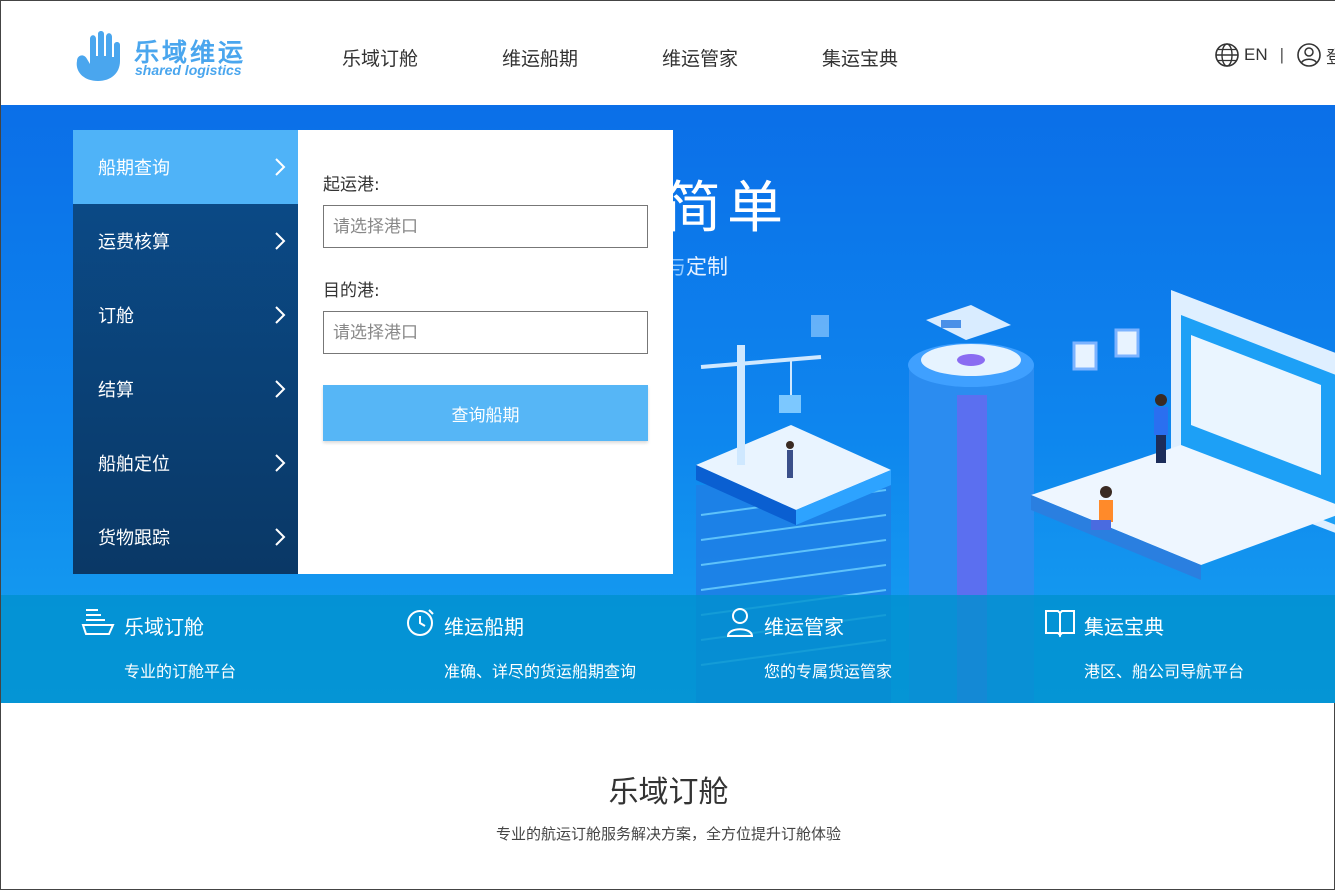 Image resolution: width=1335 pixels, height=890 pixels. I want to click on login-link: 登, so click(1330, 55).